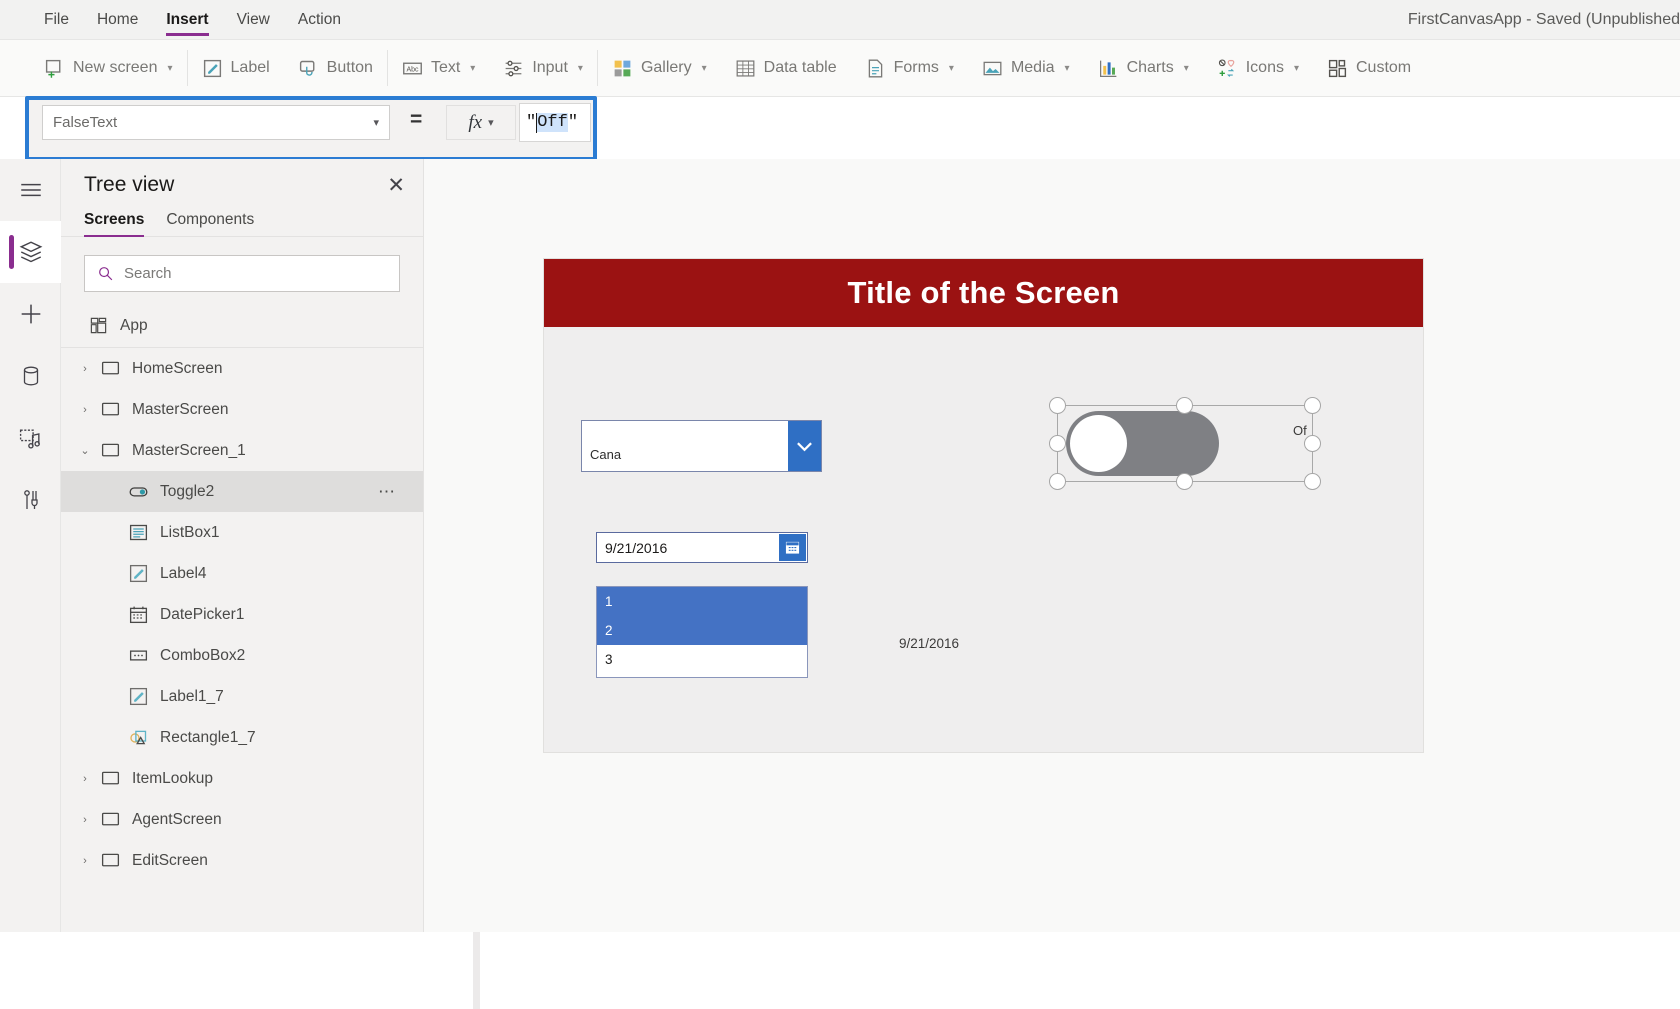  I want to click on rail-item-advanced, so click(30, 500).